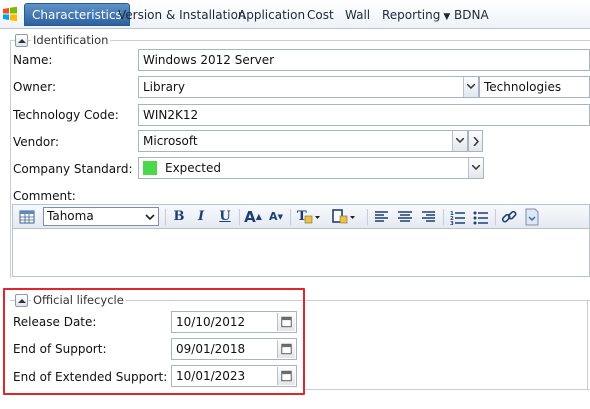 Image resolution: width=590 pixels, height=409 pixels. I want to click on owner-dropdown-button, so click(470, 87).